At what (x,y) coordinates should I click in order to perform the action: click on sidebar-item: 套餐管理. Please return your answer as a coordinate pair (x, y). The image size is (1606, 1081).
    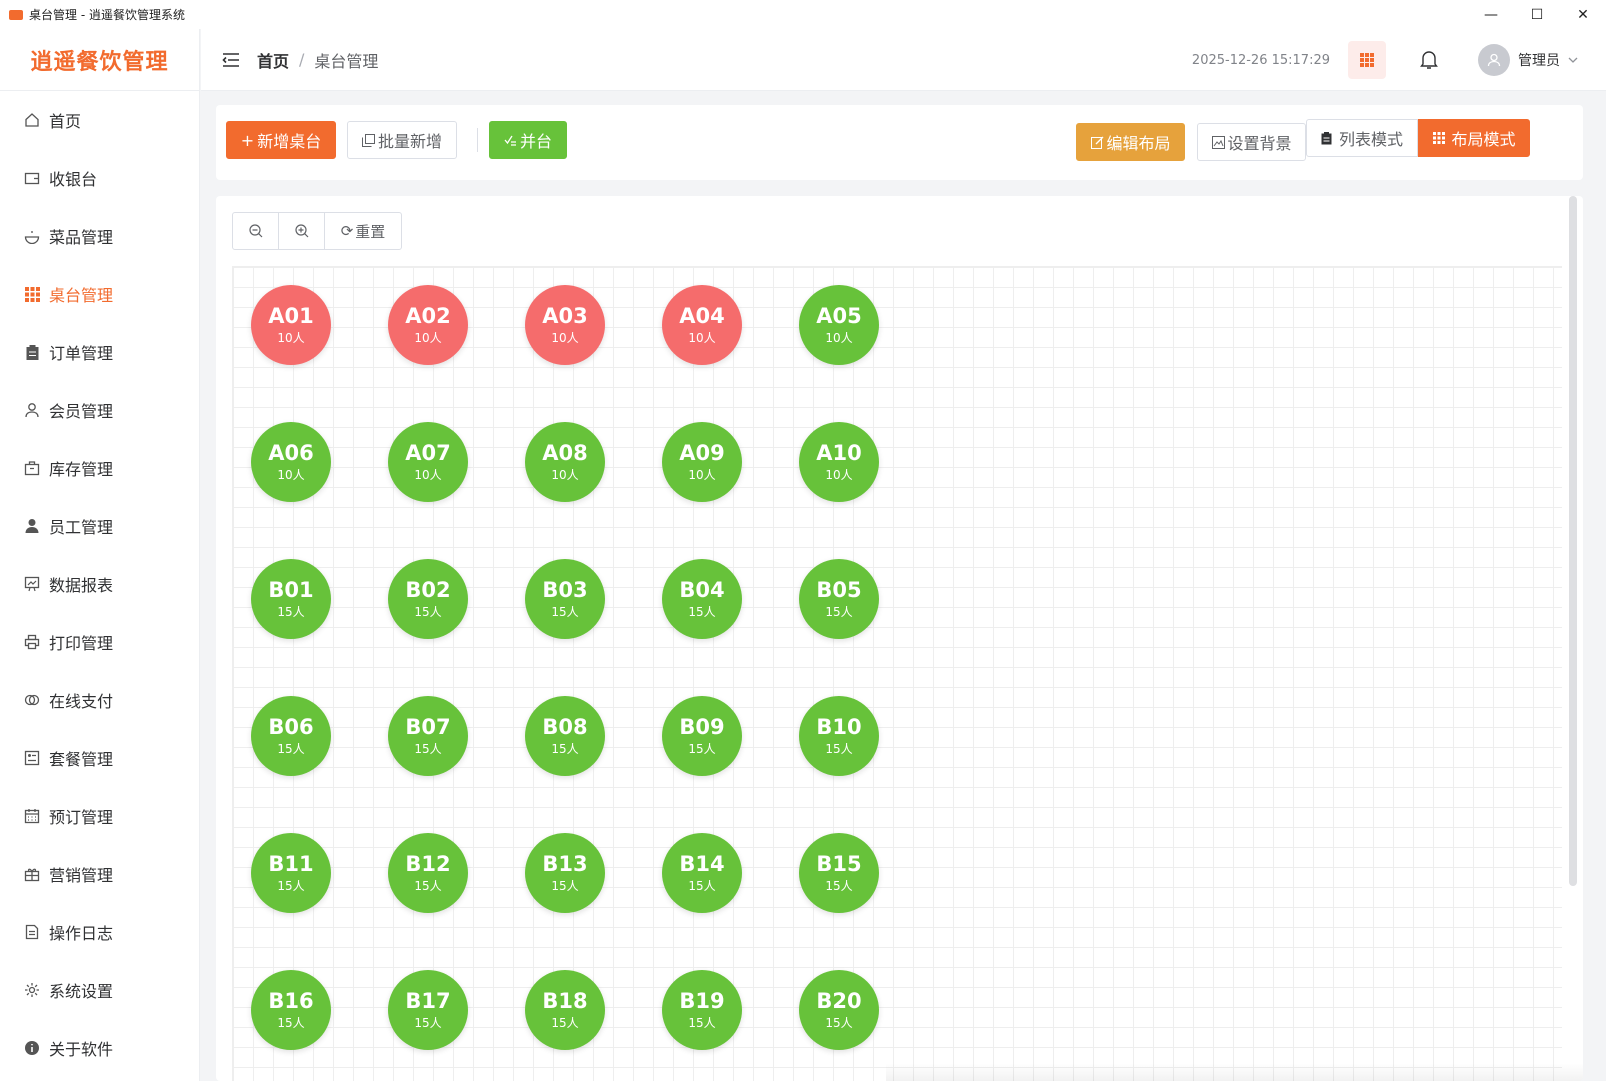
    Looking at the image, I should click on (99, 758).